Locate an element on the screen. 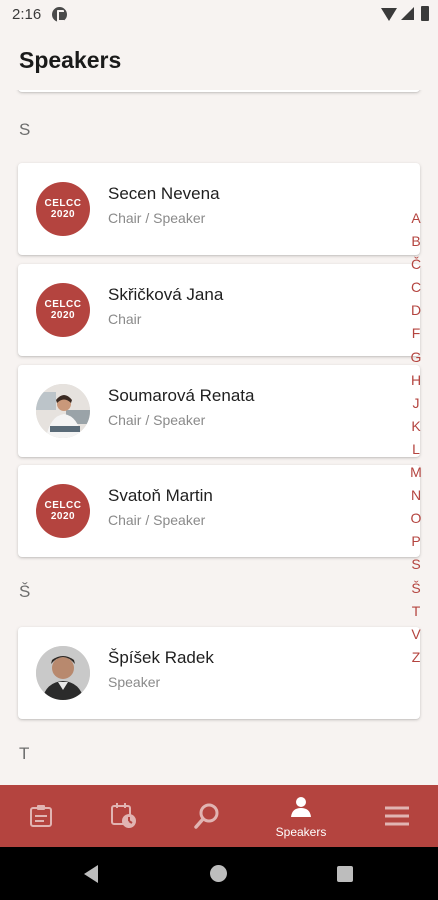  speaker-card: CELCC 2020 Skřičková Jana Chair is located at coordinates (219, 310).